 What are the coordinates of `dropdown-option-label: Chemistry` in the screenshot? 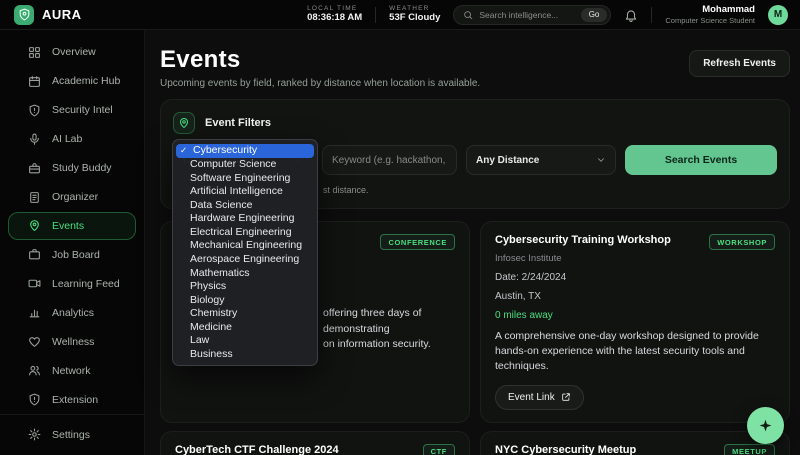 It's located at (214, 313).